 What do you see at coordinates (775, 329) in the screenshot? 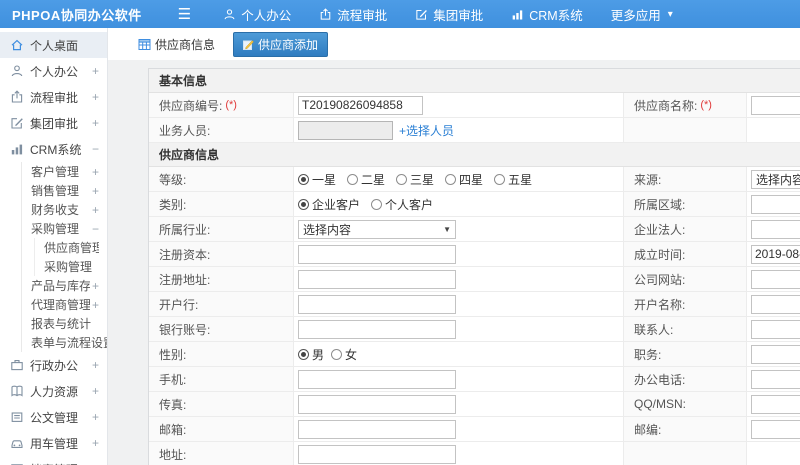
I see `contact-input` at bounding box center [775, 329].